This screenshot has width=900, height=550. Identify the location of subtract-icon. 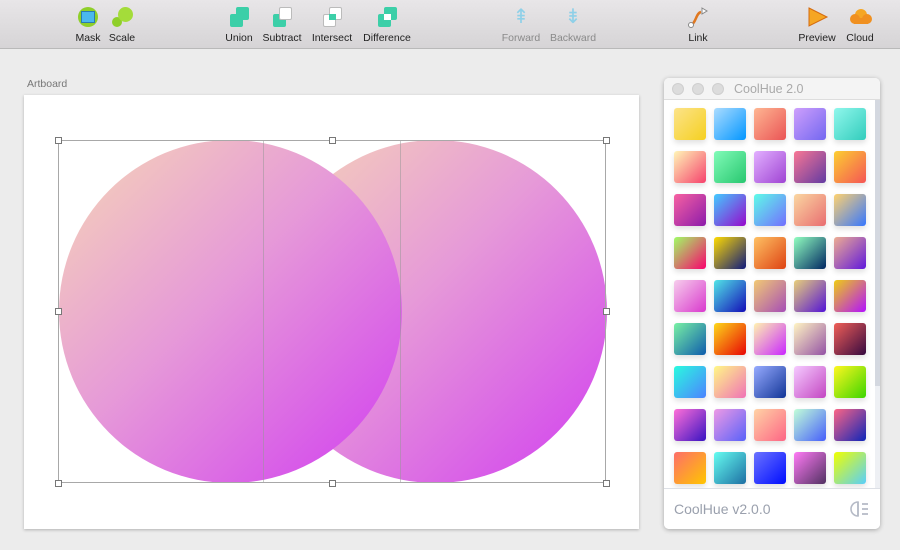
(282, 17).